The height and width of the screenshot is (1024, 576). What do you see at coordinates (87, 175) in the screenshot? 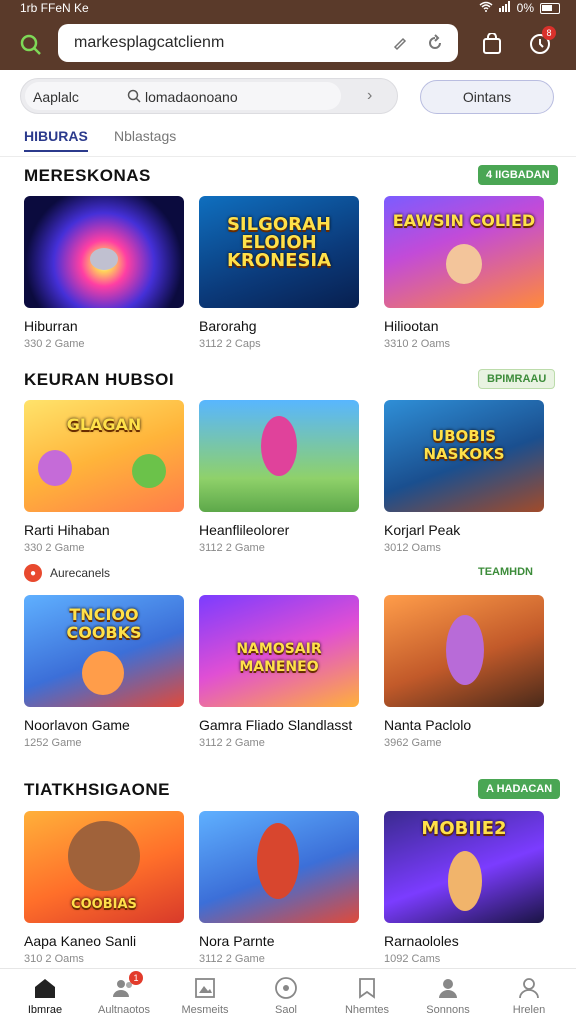
I see `section-title: MERESKONAS` at bounding box center [87, 175].